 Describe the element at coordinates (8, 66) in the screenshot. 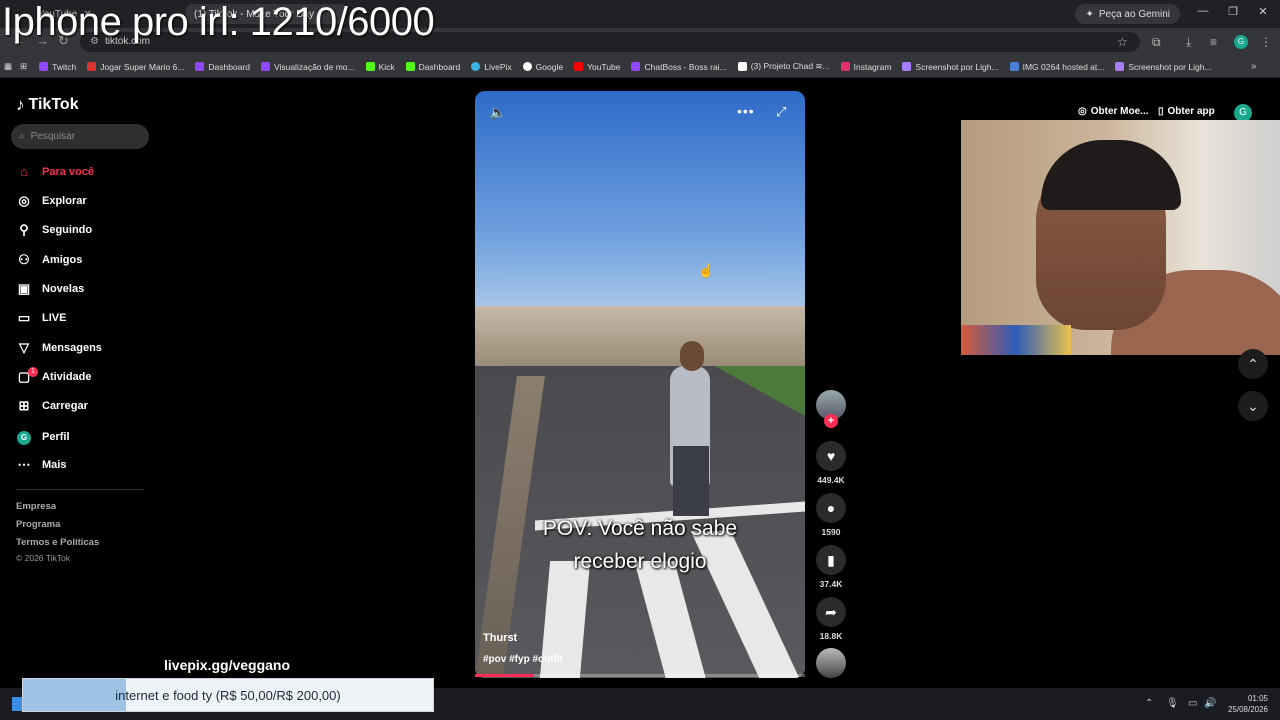

I see `apps-icon: ▦` at that location.